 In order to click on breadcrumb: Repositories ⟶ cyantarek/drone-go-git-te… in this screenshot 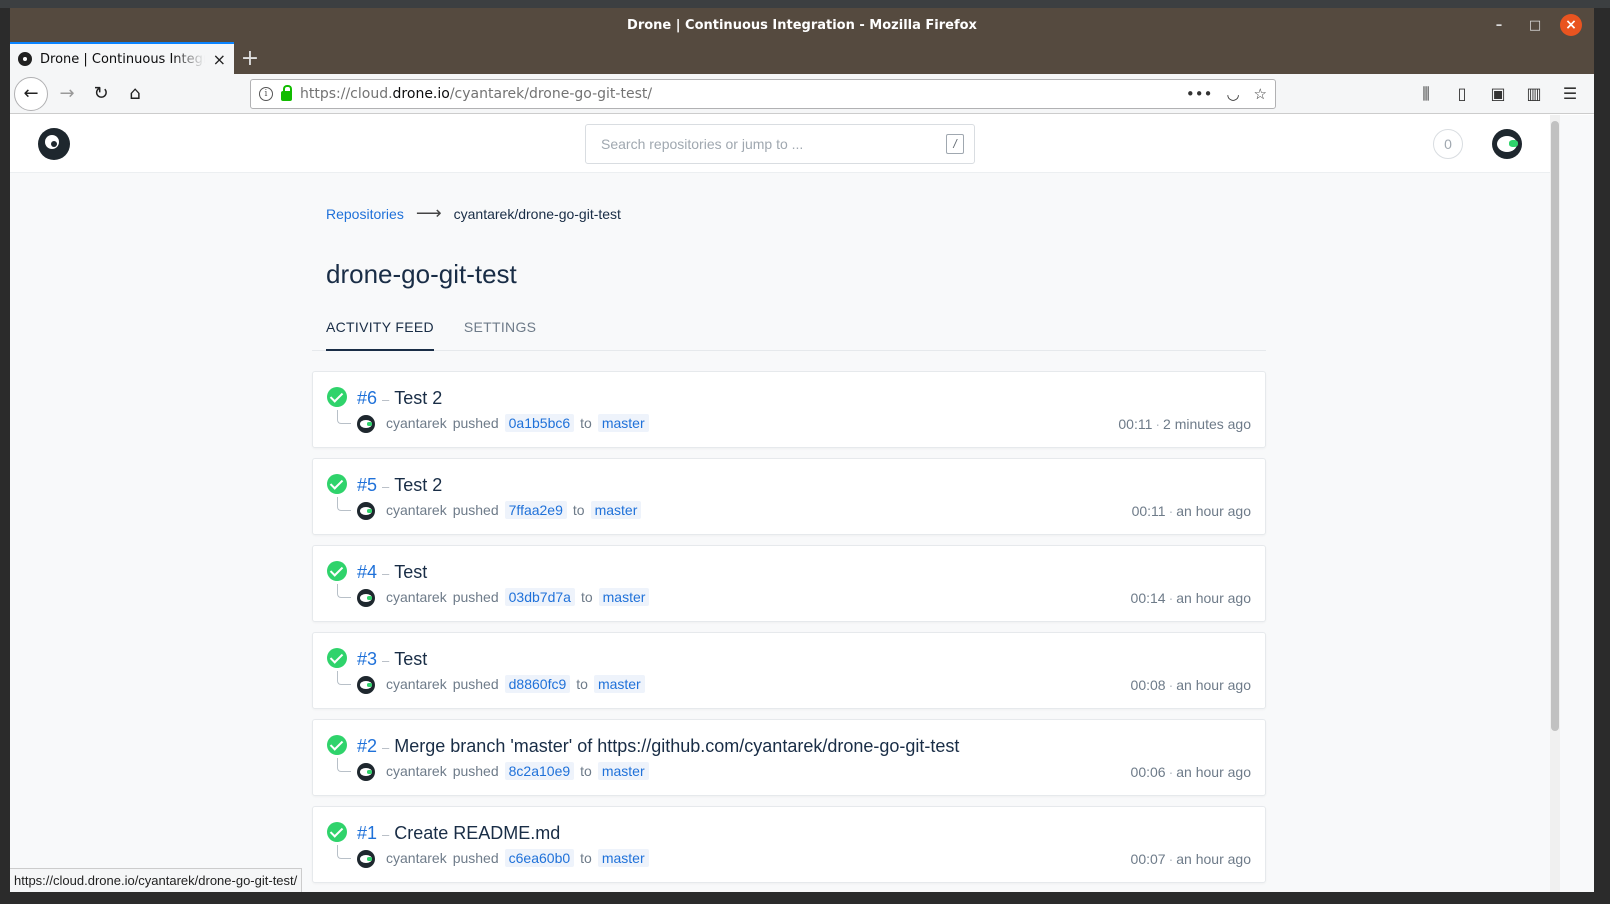, I will do `click(789, 213)`.